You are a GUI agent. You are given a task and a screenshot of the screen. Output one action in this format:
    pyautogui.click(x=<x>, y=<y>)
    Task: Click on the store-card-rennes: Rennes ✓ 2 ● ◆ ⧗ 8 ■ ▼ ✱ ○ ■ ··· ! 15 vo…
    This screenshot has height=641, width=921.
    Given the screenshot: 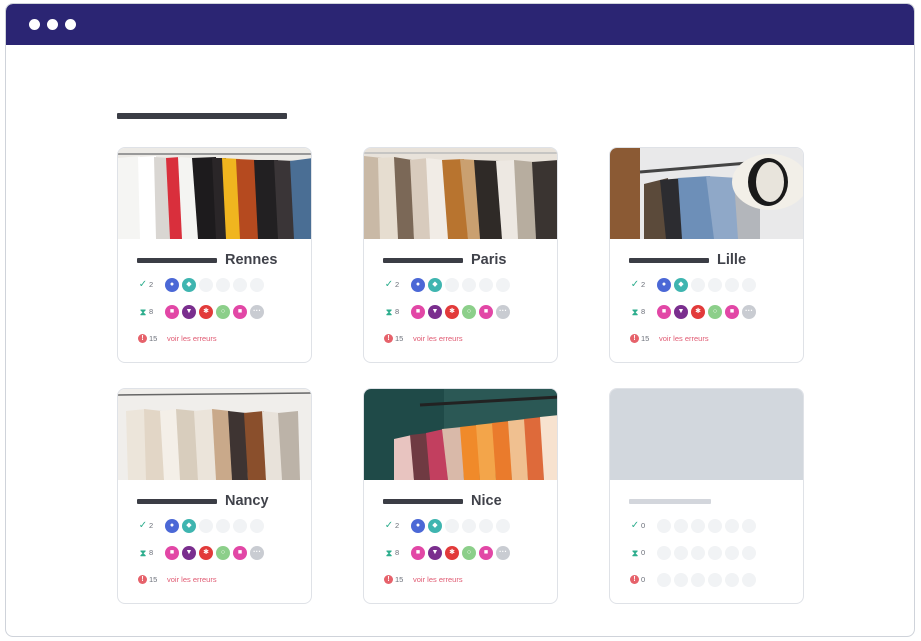 What is the action you would take?
    pyautogui.click(x=214, y=255)
    